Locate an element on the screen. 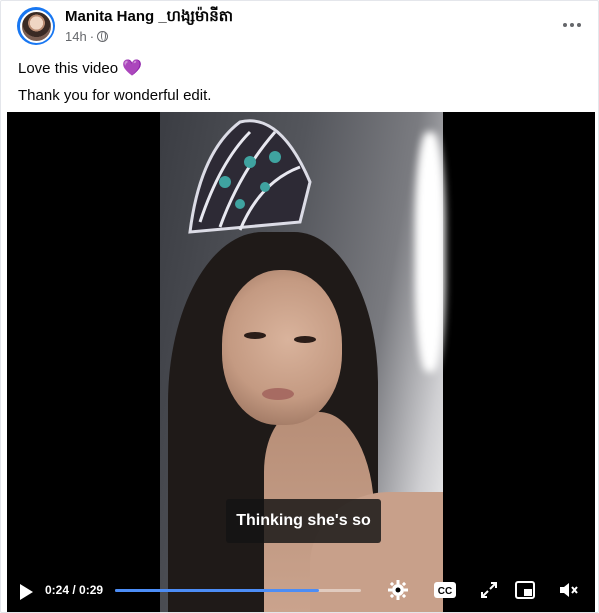  face is located at coordinates (282, 347).